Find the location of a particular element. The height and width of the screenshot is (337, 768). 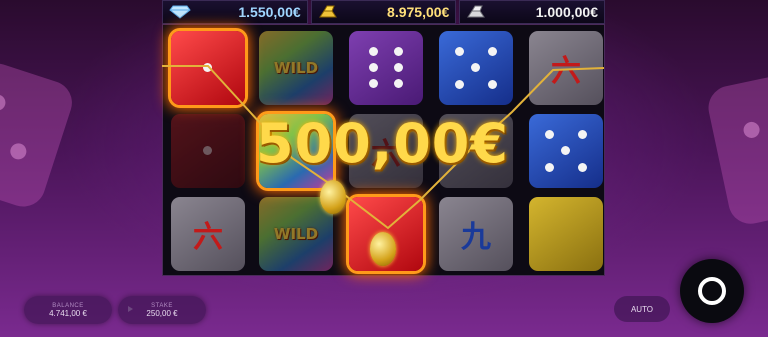

balance-value: 4.741,00 € is located at coordinates (68, 313).